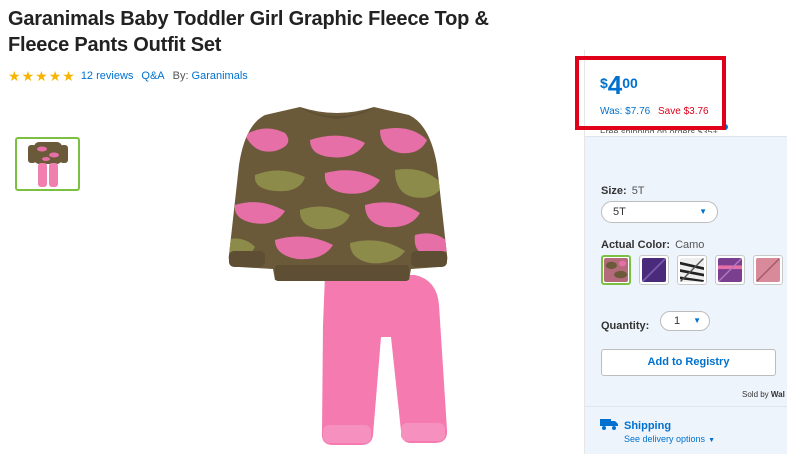 Image resolution: width=787 pixels, height=454 pixels. I want to click on swatch-pink, so click(768, 270).